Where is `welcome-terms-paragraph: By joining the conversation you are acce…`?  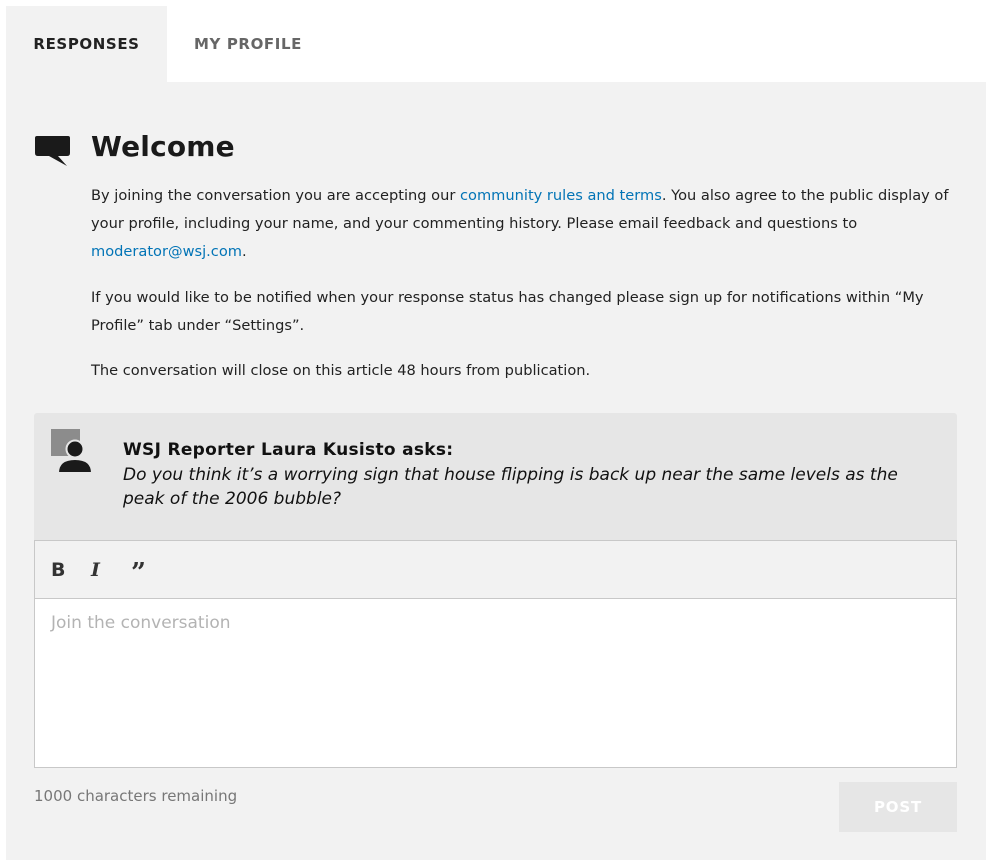
welcome-terms-paragraph: By joining the conversation you are acce… is located at coordinates (526, 224).